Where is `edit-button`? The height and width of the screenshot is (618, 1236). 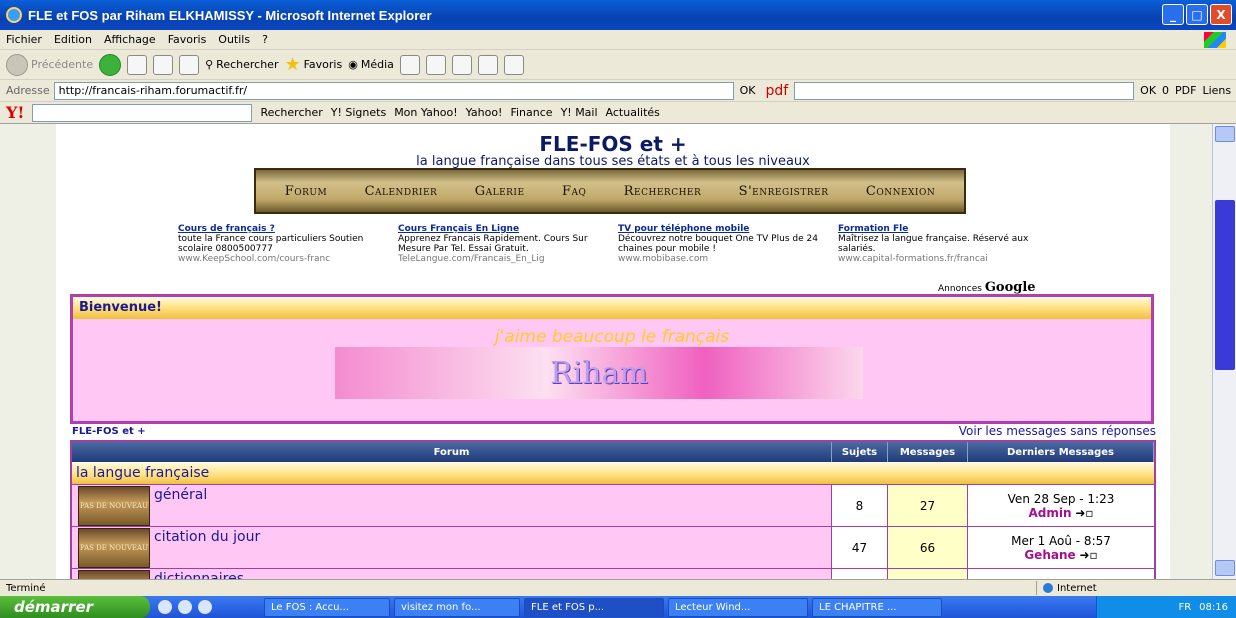 edit-button is located at coordinates (487, 64).